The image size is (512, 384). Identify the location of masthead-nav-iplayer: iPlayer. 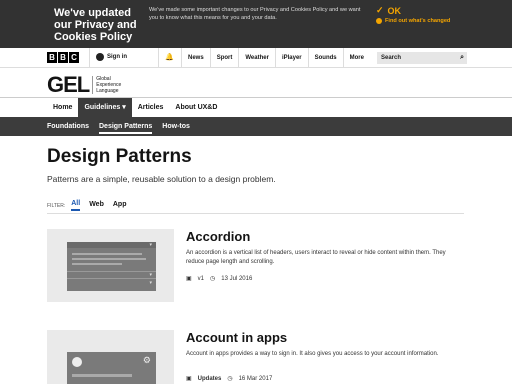
(291, 58).